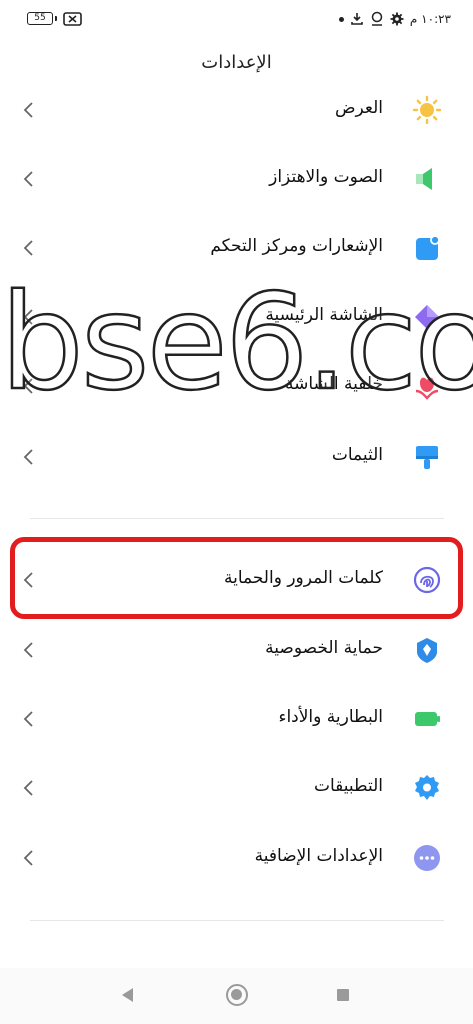 This screenshot has width=473, height=1024. Describe the element at coordinates (357, 19) in the screenshot. I see `download-icon` at that location.